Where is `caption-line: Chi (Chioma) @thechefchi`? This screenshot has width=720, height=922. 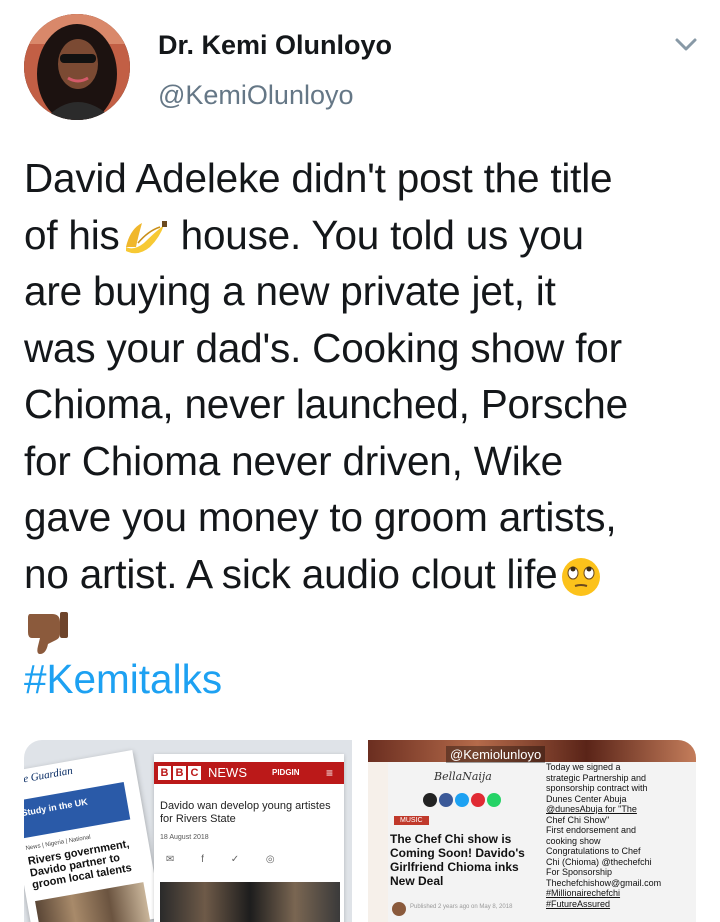
caption-line: Chi (Chioma) @thechefchi is located at coordinates (599, 861).